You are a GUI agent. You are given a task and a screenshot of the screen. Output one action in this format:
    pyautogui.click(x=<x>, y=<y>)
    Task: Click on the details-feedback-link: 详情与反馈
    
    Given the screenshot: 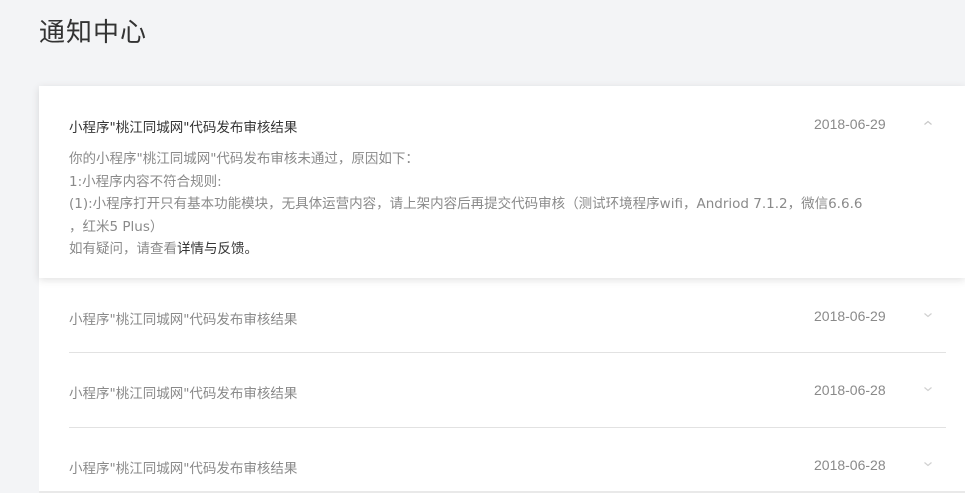 What is the action you would take?
    pyautogui.click(x=211, y=249)
    